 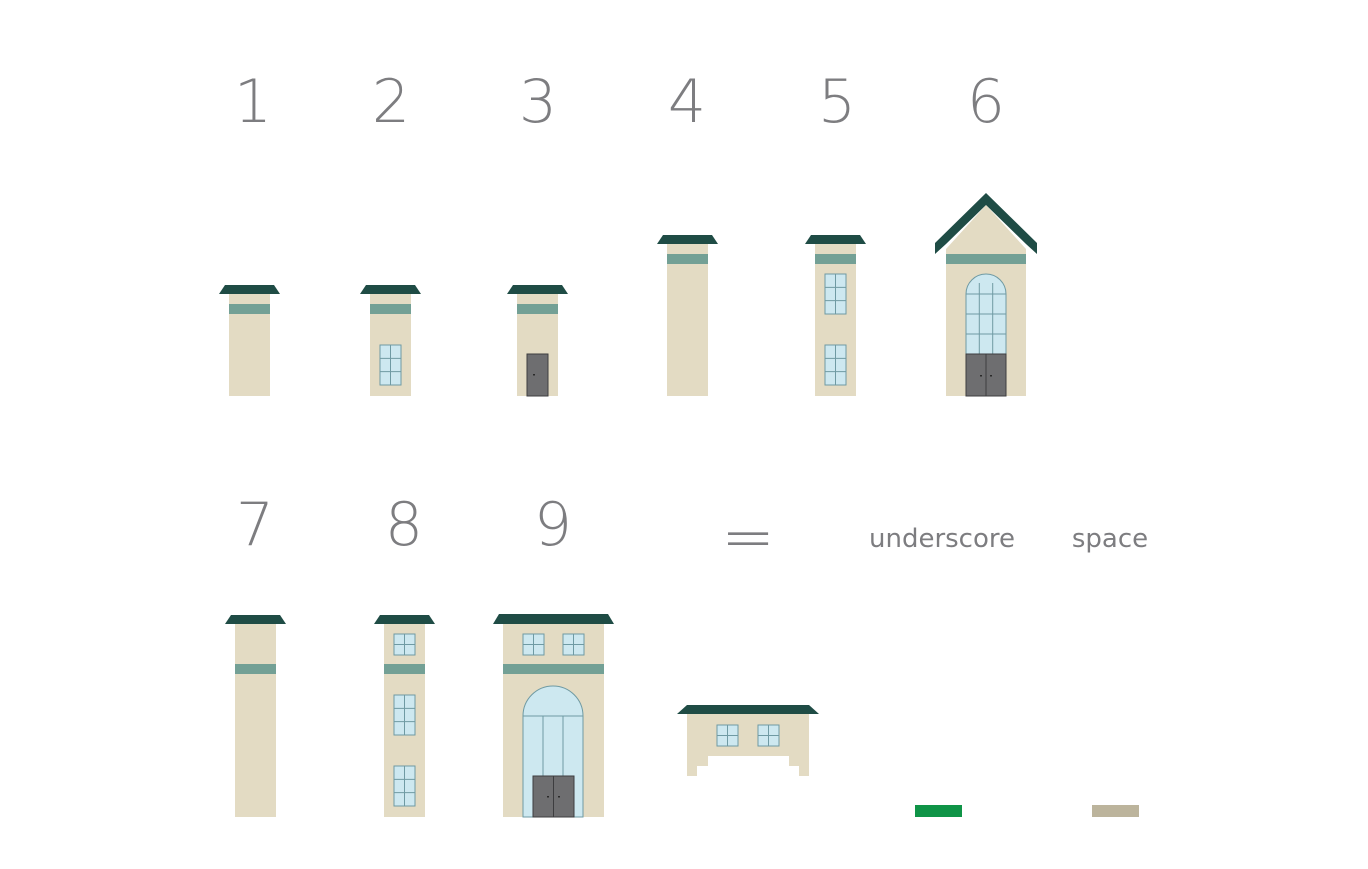 What do you see at coordinates (255, 716) in the screenshot?
I see `tallest-plain-tower-icon` at bounding box center [255, 716].